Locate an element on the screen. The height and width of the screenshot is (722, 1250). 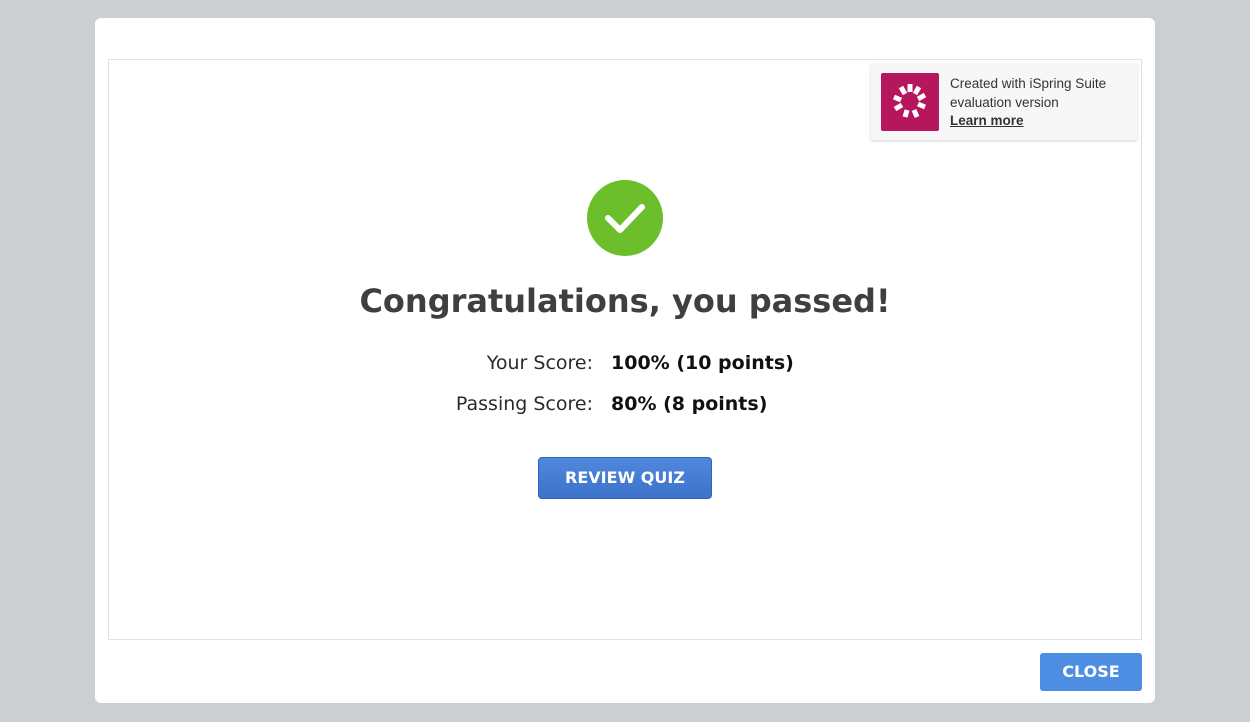
your-score-label: Your Score: is located at coordinates (539, 363).